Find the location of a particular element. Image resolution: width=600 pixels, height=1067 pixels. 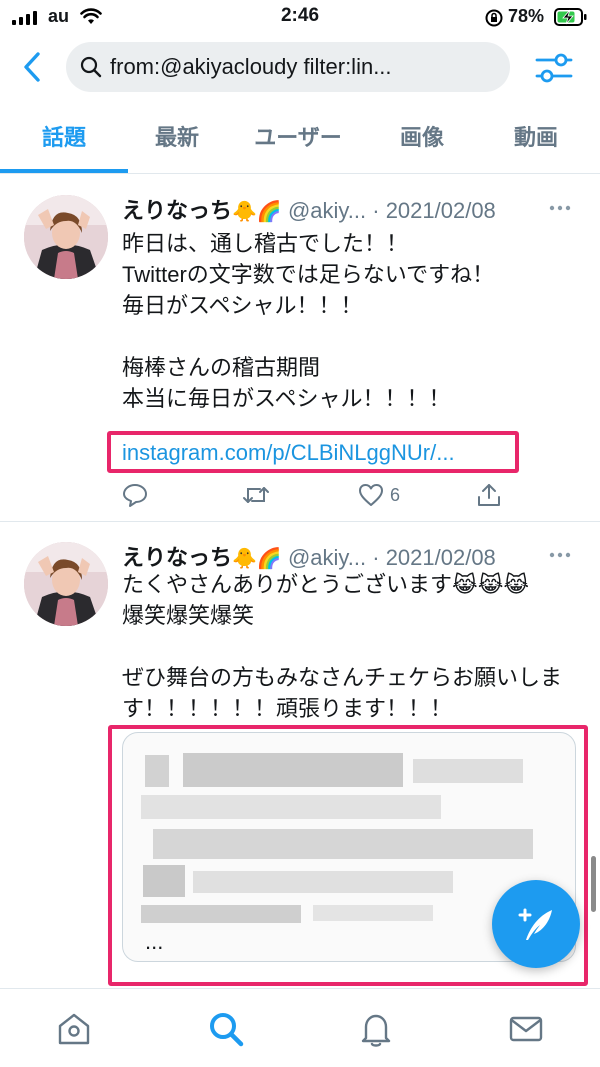

home-icon is located at coordinates (74, 1029).